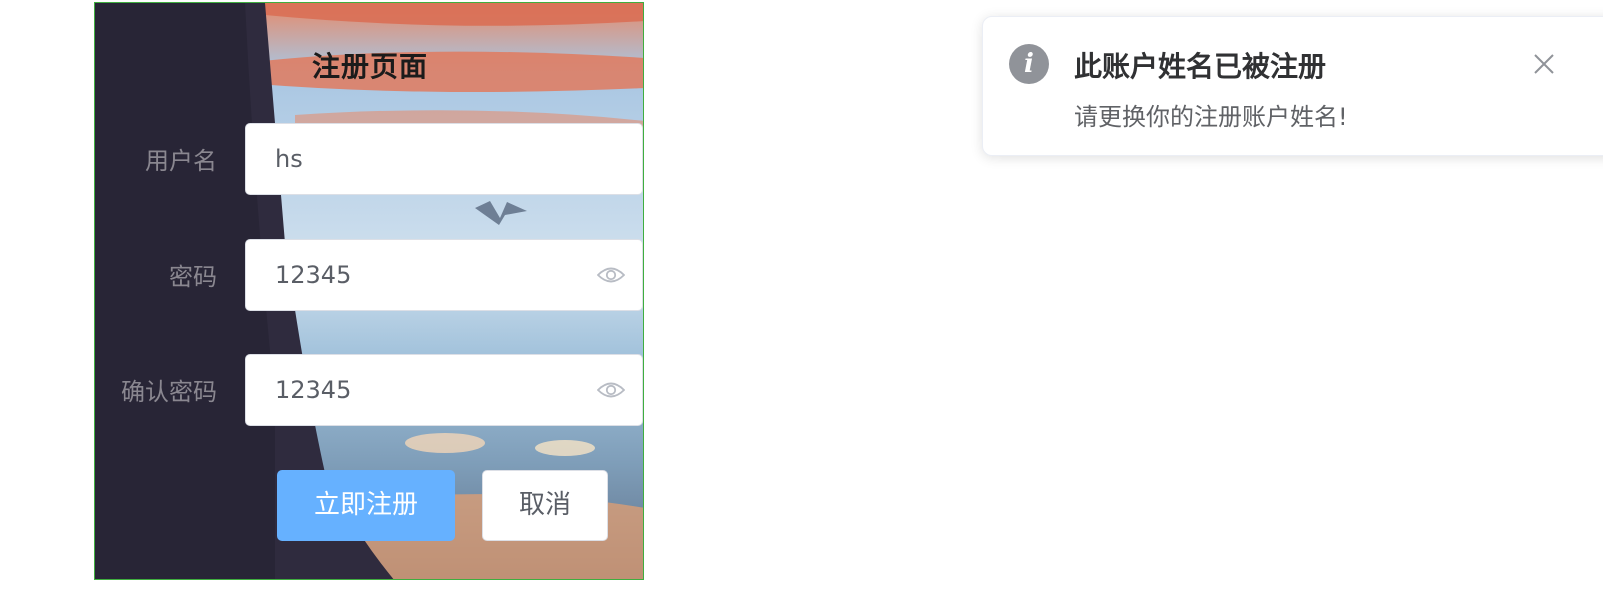 This screenshot has height=616, width=1603. I want to click on password-label: 密码, so click(193, 277).